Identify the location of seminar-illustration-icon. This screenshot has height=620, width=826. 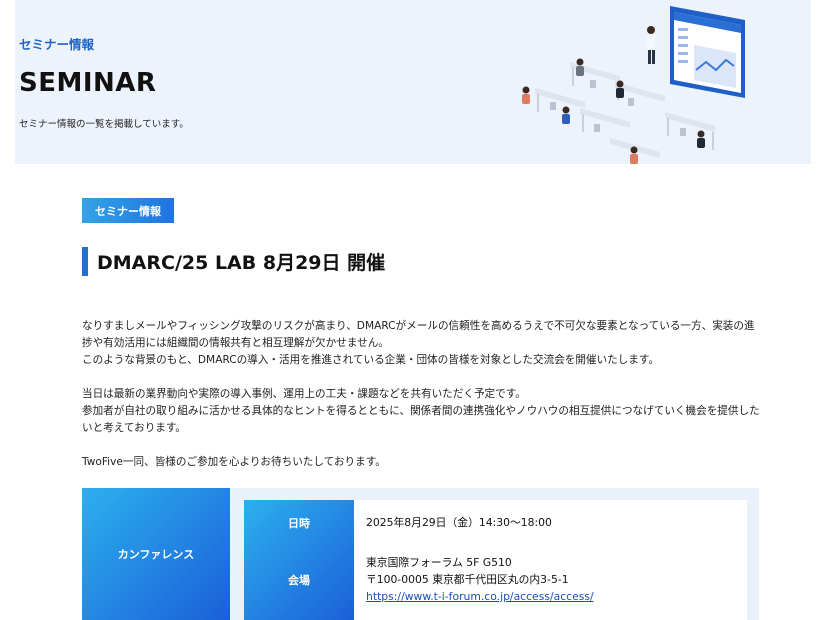
(633, 85).